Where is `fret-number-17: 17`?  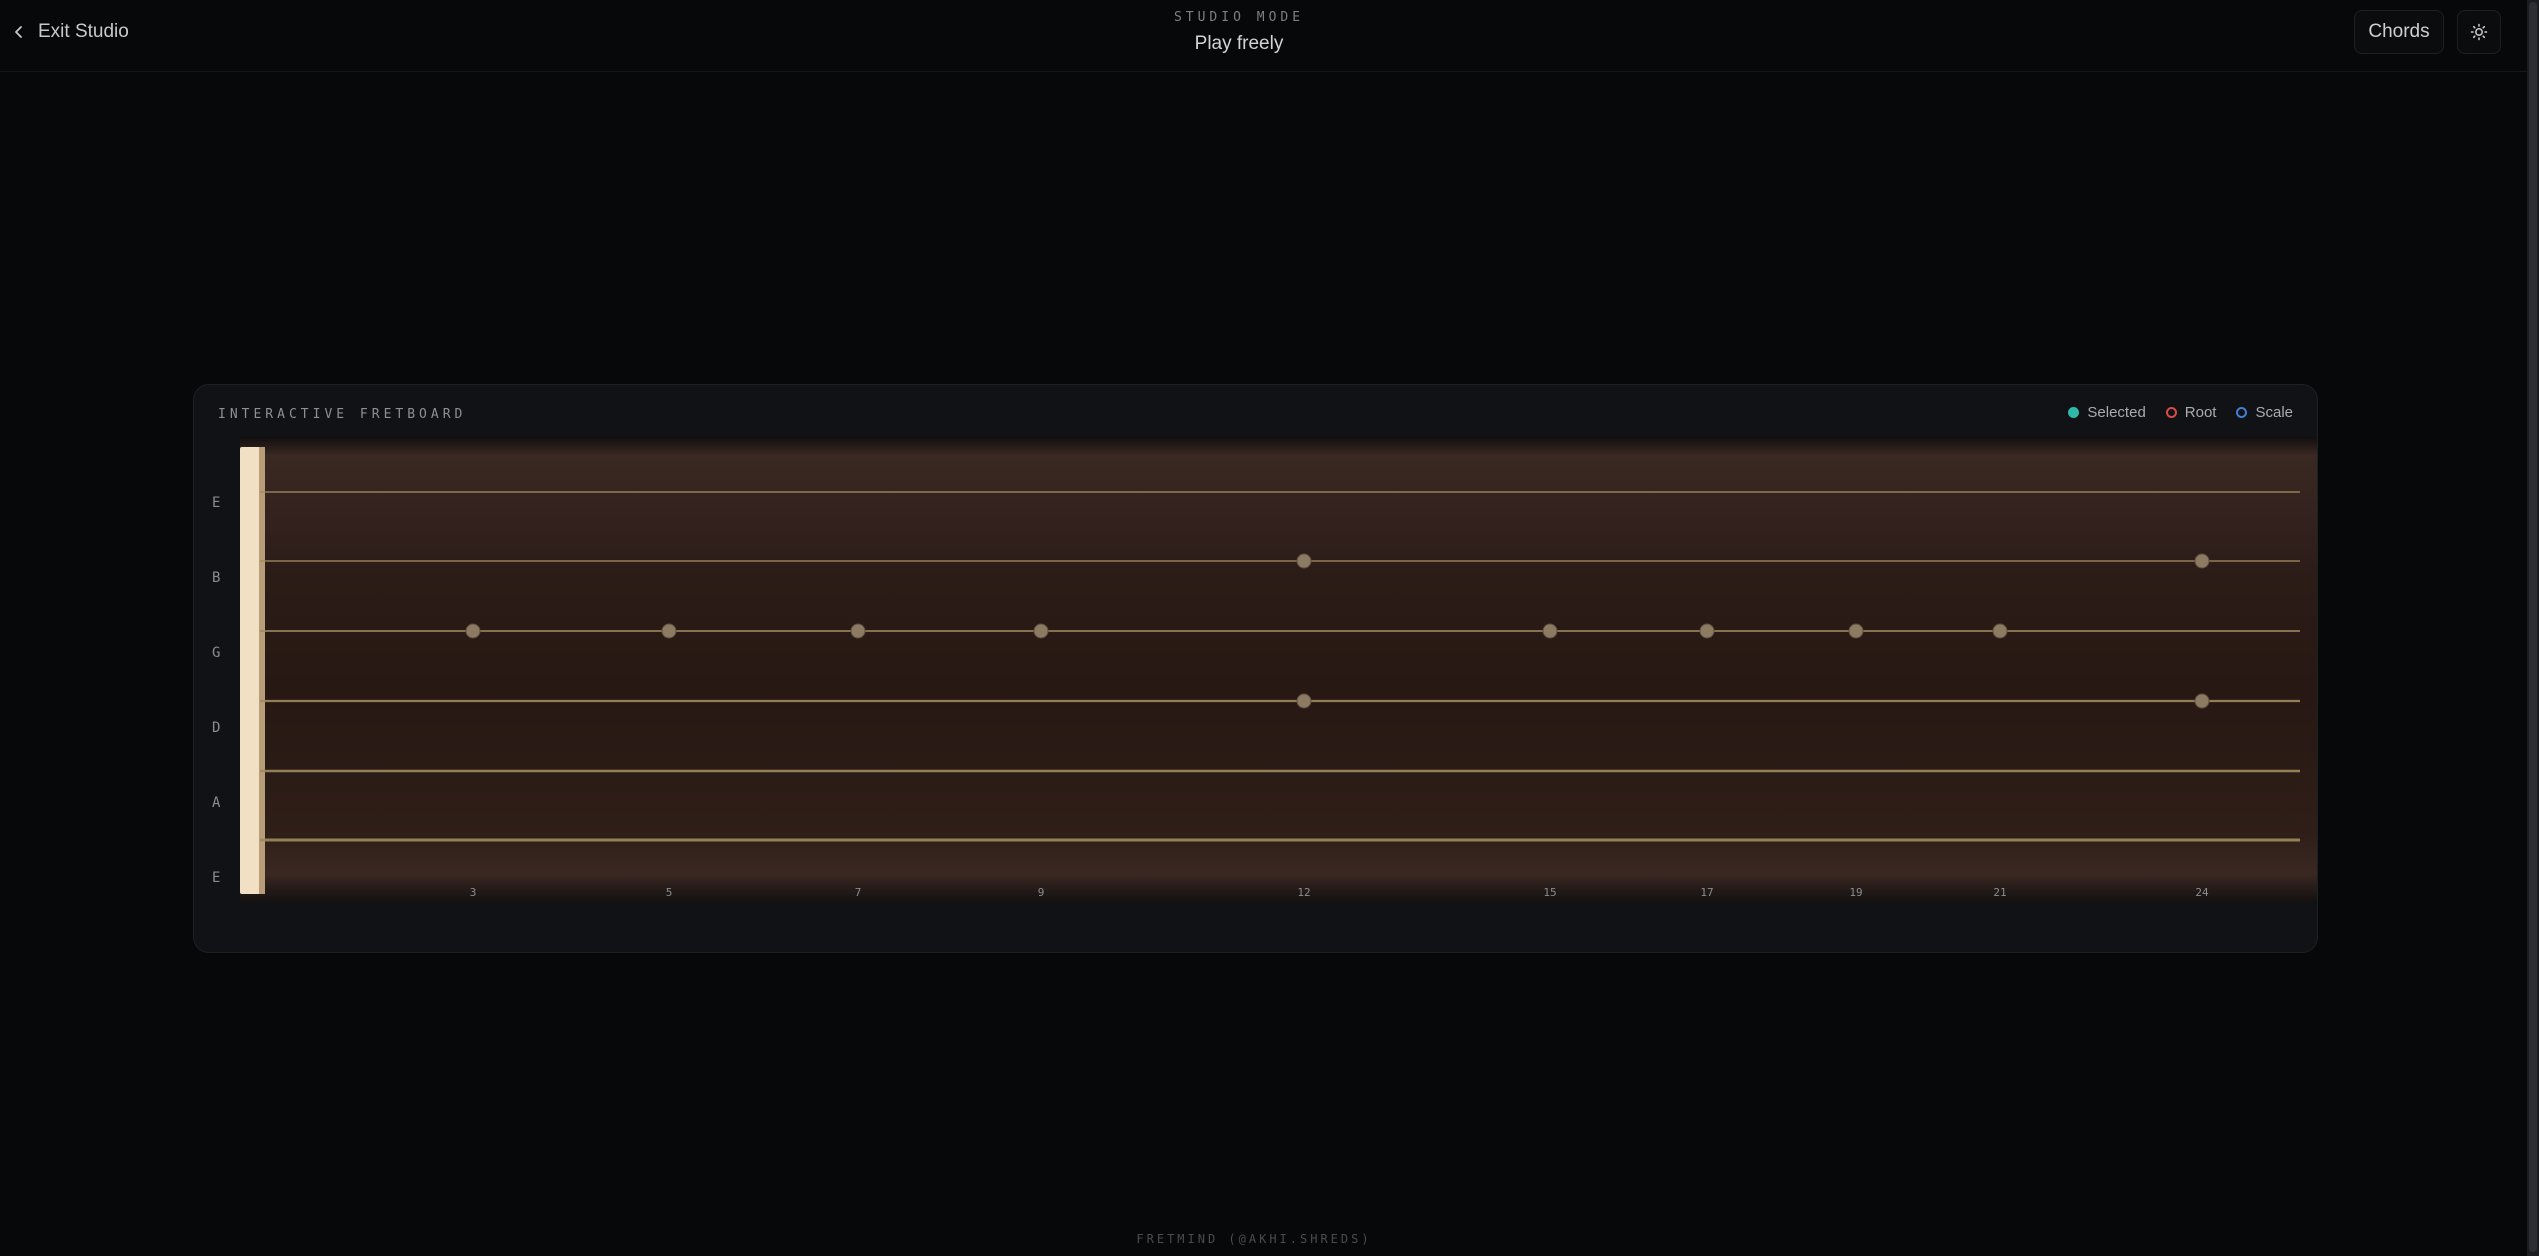 fret-number-17: 17 is located at coordinates (1706, 892).